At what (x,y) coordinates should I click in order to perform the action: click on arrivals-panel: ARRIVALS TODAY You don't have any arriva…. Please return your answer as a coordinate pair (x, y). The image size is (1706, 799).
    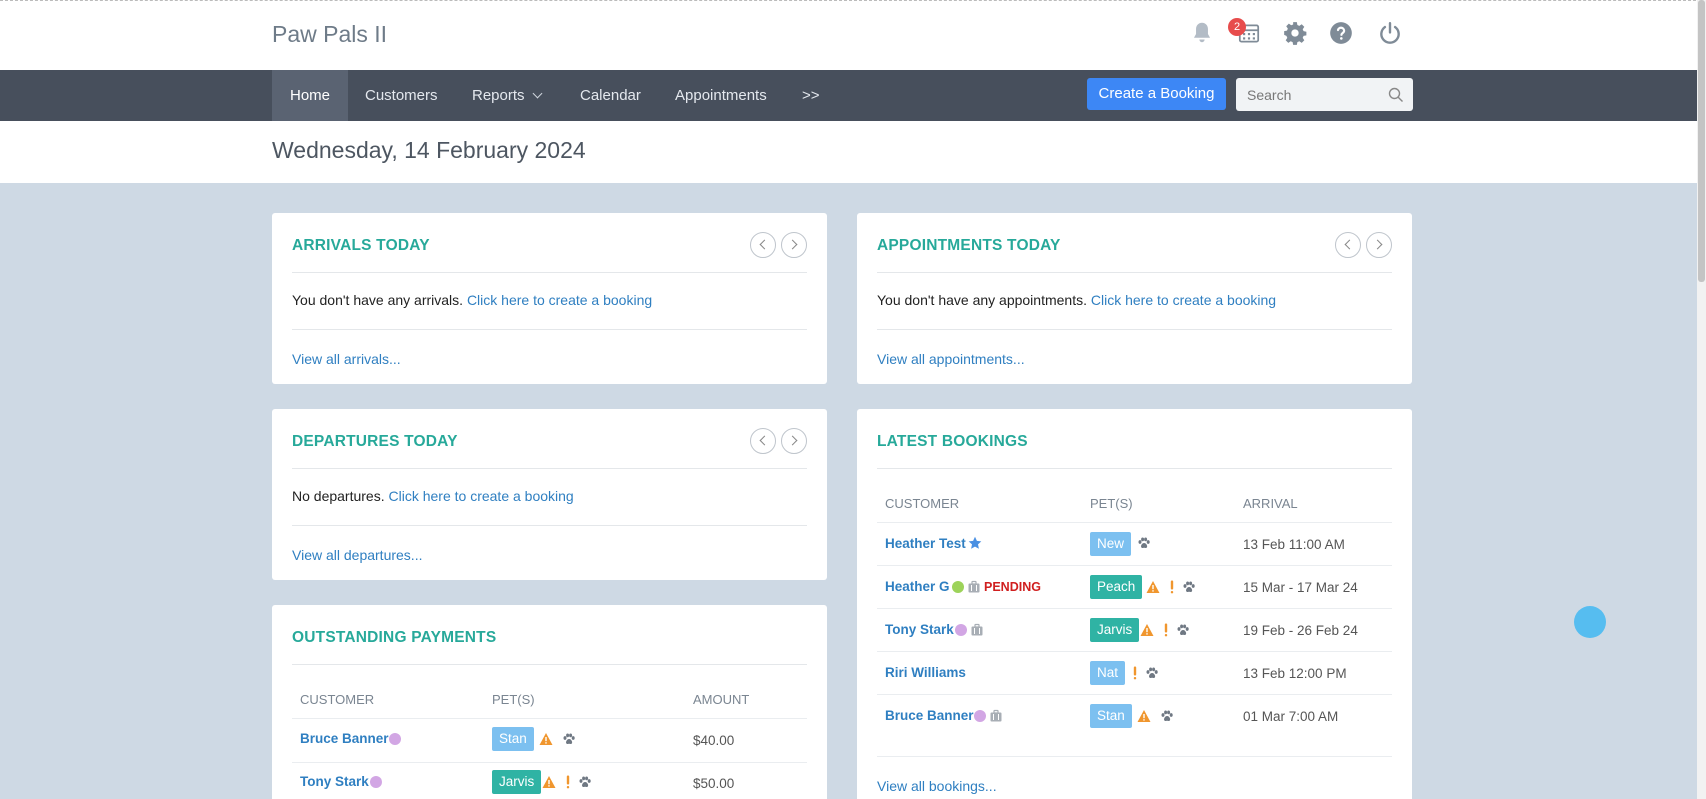
    Looking at the image, I should click on (549, 298).